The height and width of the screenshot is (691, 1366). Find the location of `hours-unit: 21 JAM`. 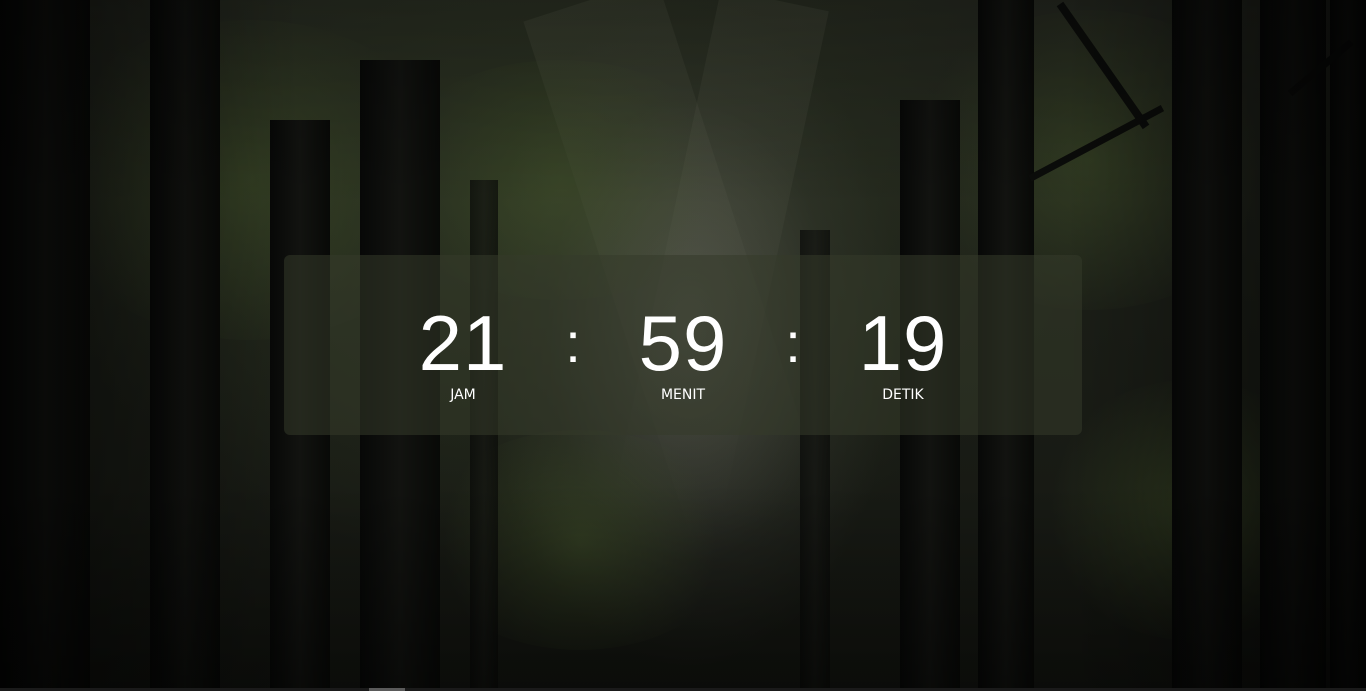

hours-unit: 21 JAM is located at coordinates (463, 352).